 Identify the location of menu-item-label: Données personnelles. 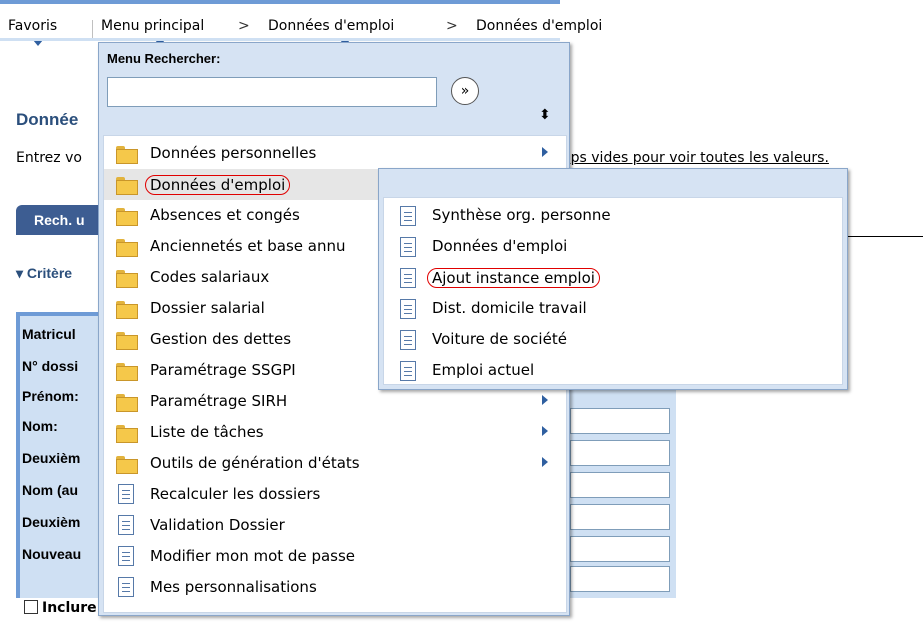
(233, 153).